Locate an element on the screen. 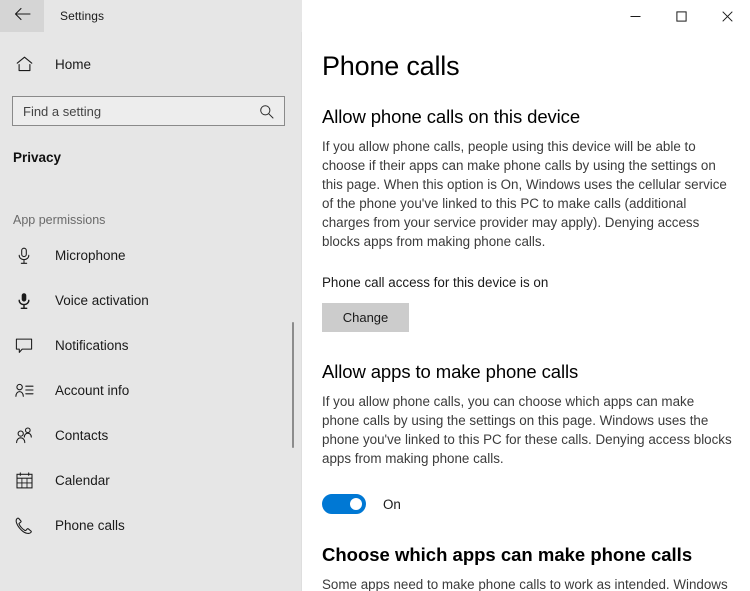 Image resolution: width=750 pixels, height=591 pixels. sidebar-home-label: Home is located at coordinates (73, 64).